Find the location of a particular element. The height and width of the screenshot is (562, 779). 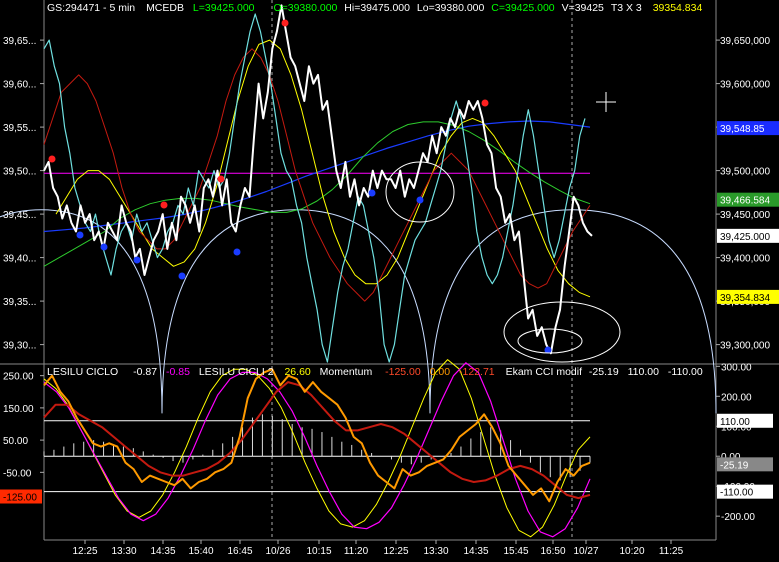

momentum-val-3: -122.71 is located at coordinates (477, 372).